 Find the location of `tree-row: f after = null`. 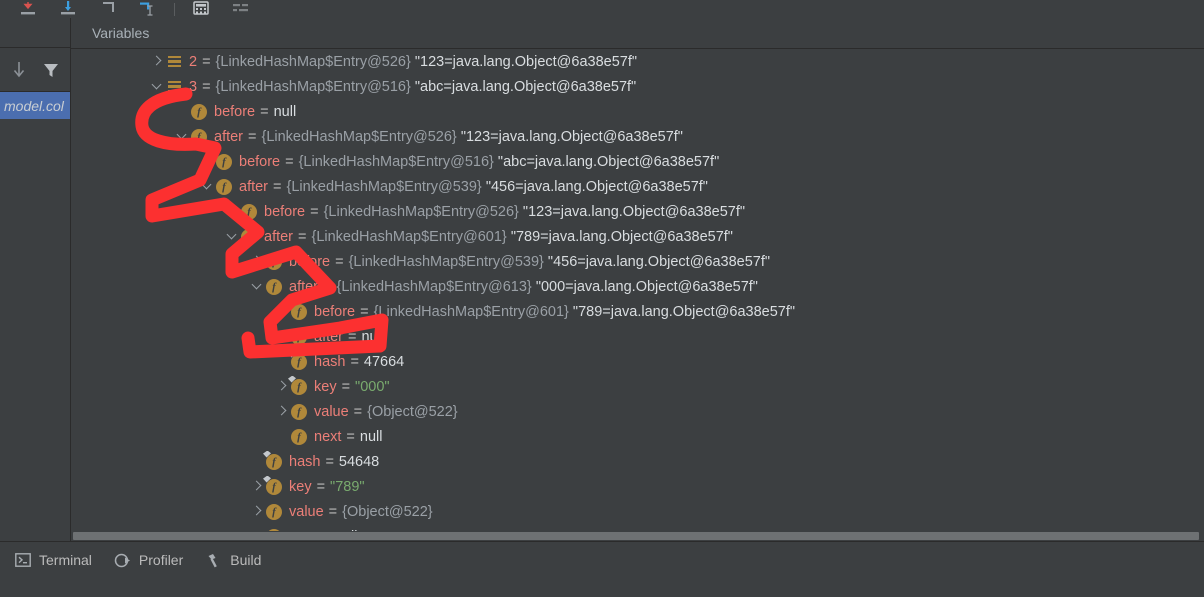

tree-row: f after = null is located at coordinates (637, 336).